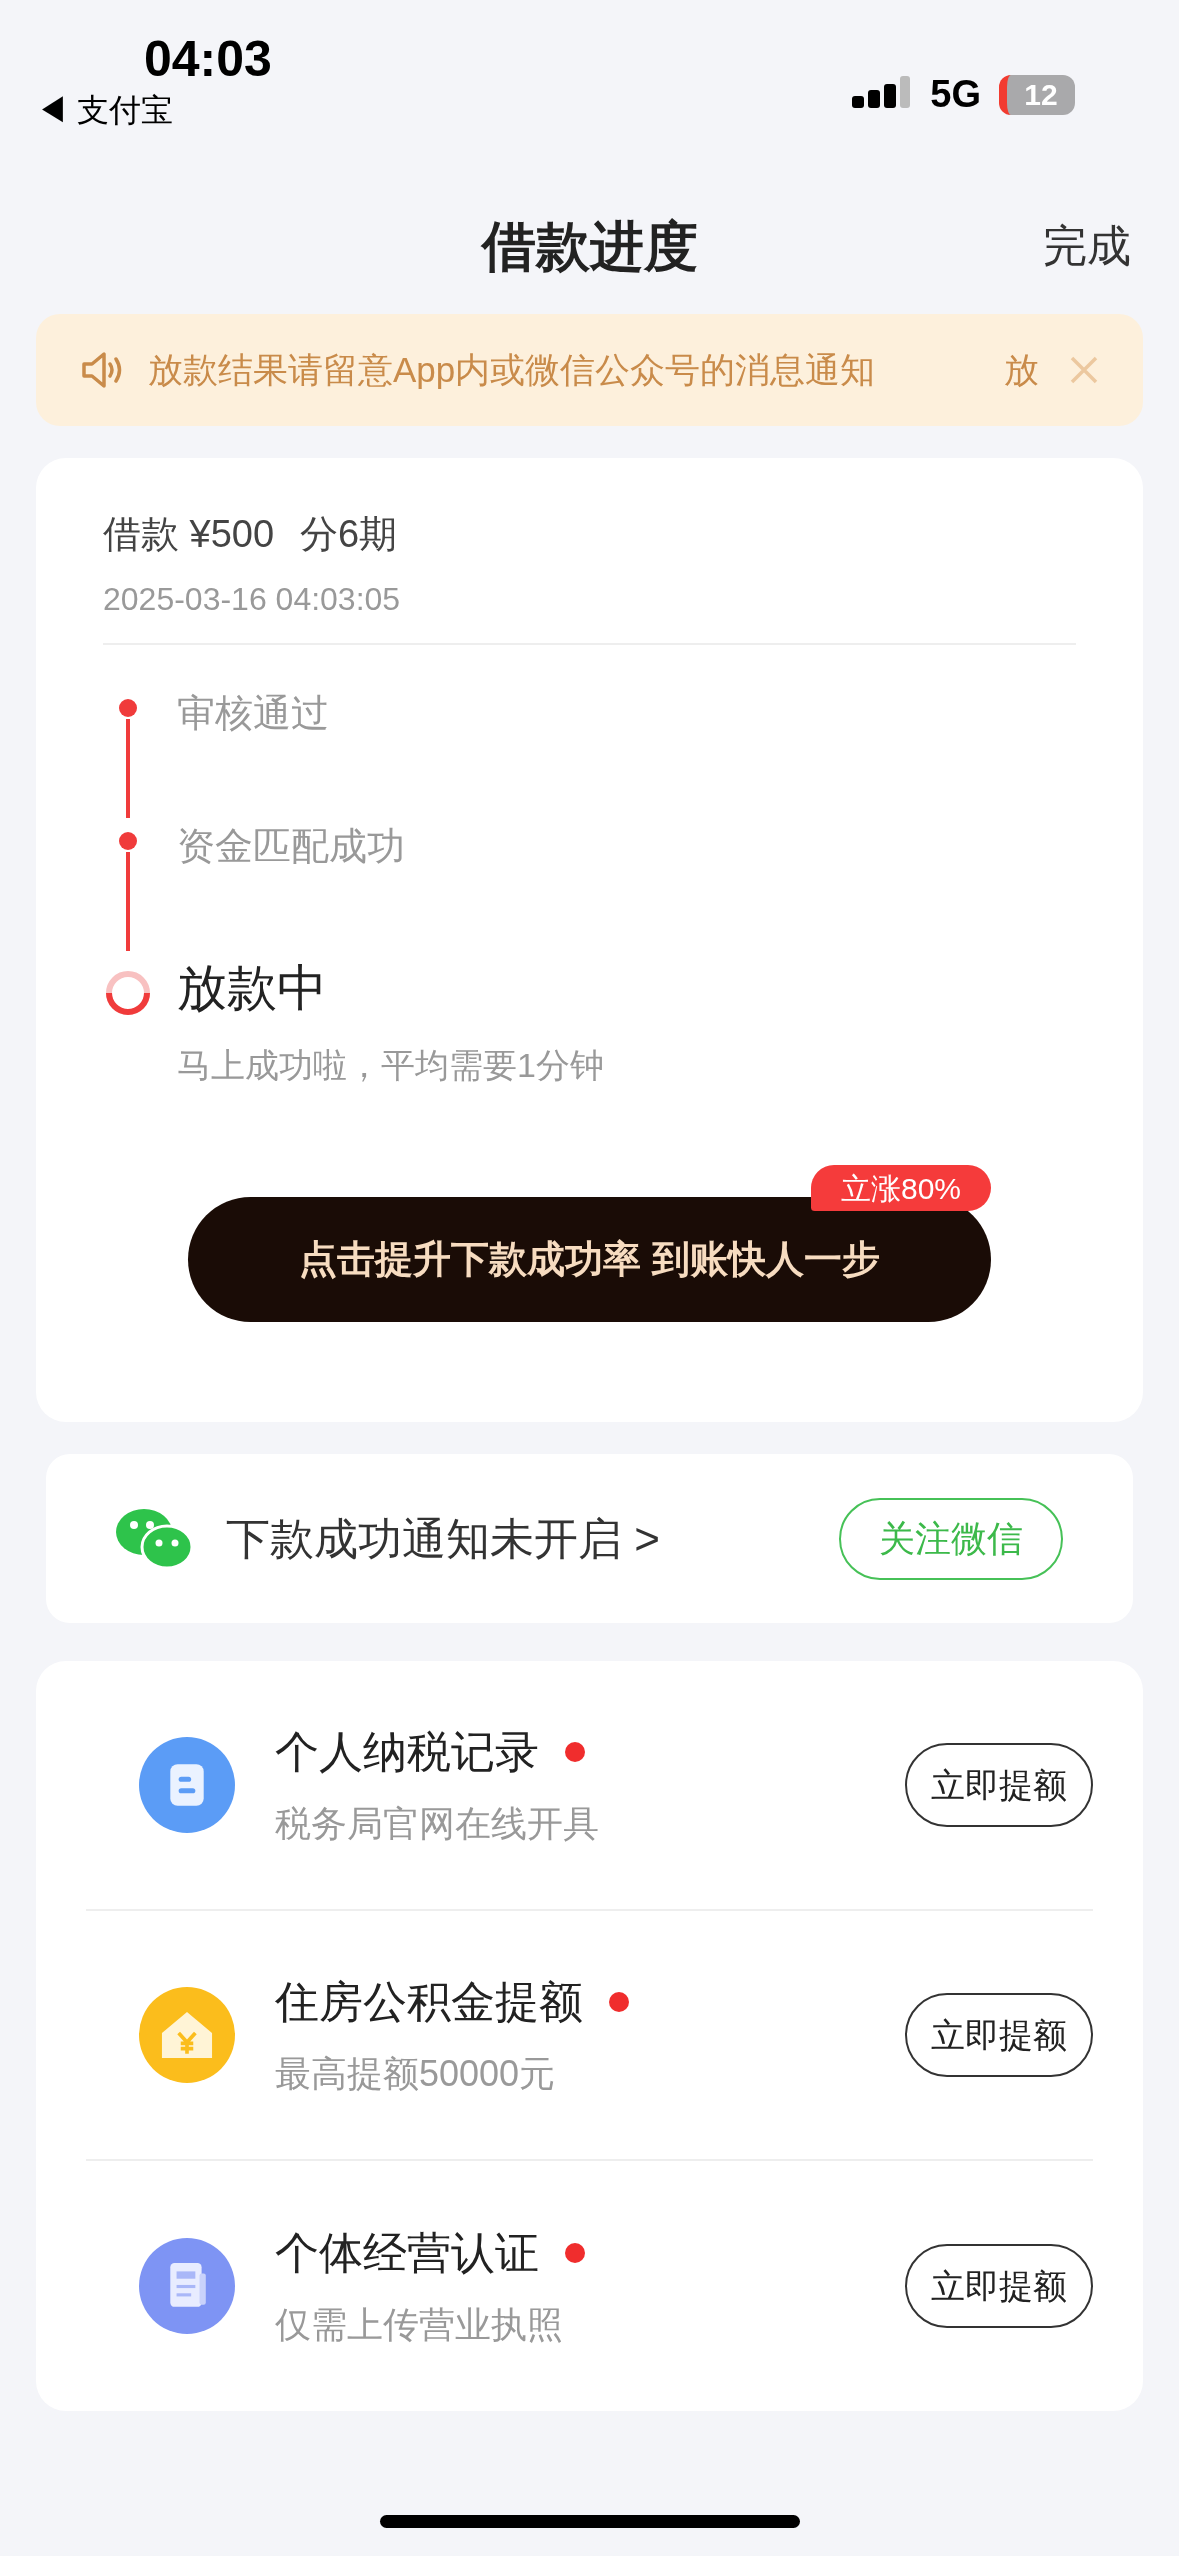  Describe the element at coordinates (900, 1188) in the screenshot. I see `boost-badge: 立涨80%` at that location.